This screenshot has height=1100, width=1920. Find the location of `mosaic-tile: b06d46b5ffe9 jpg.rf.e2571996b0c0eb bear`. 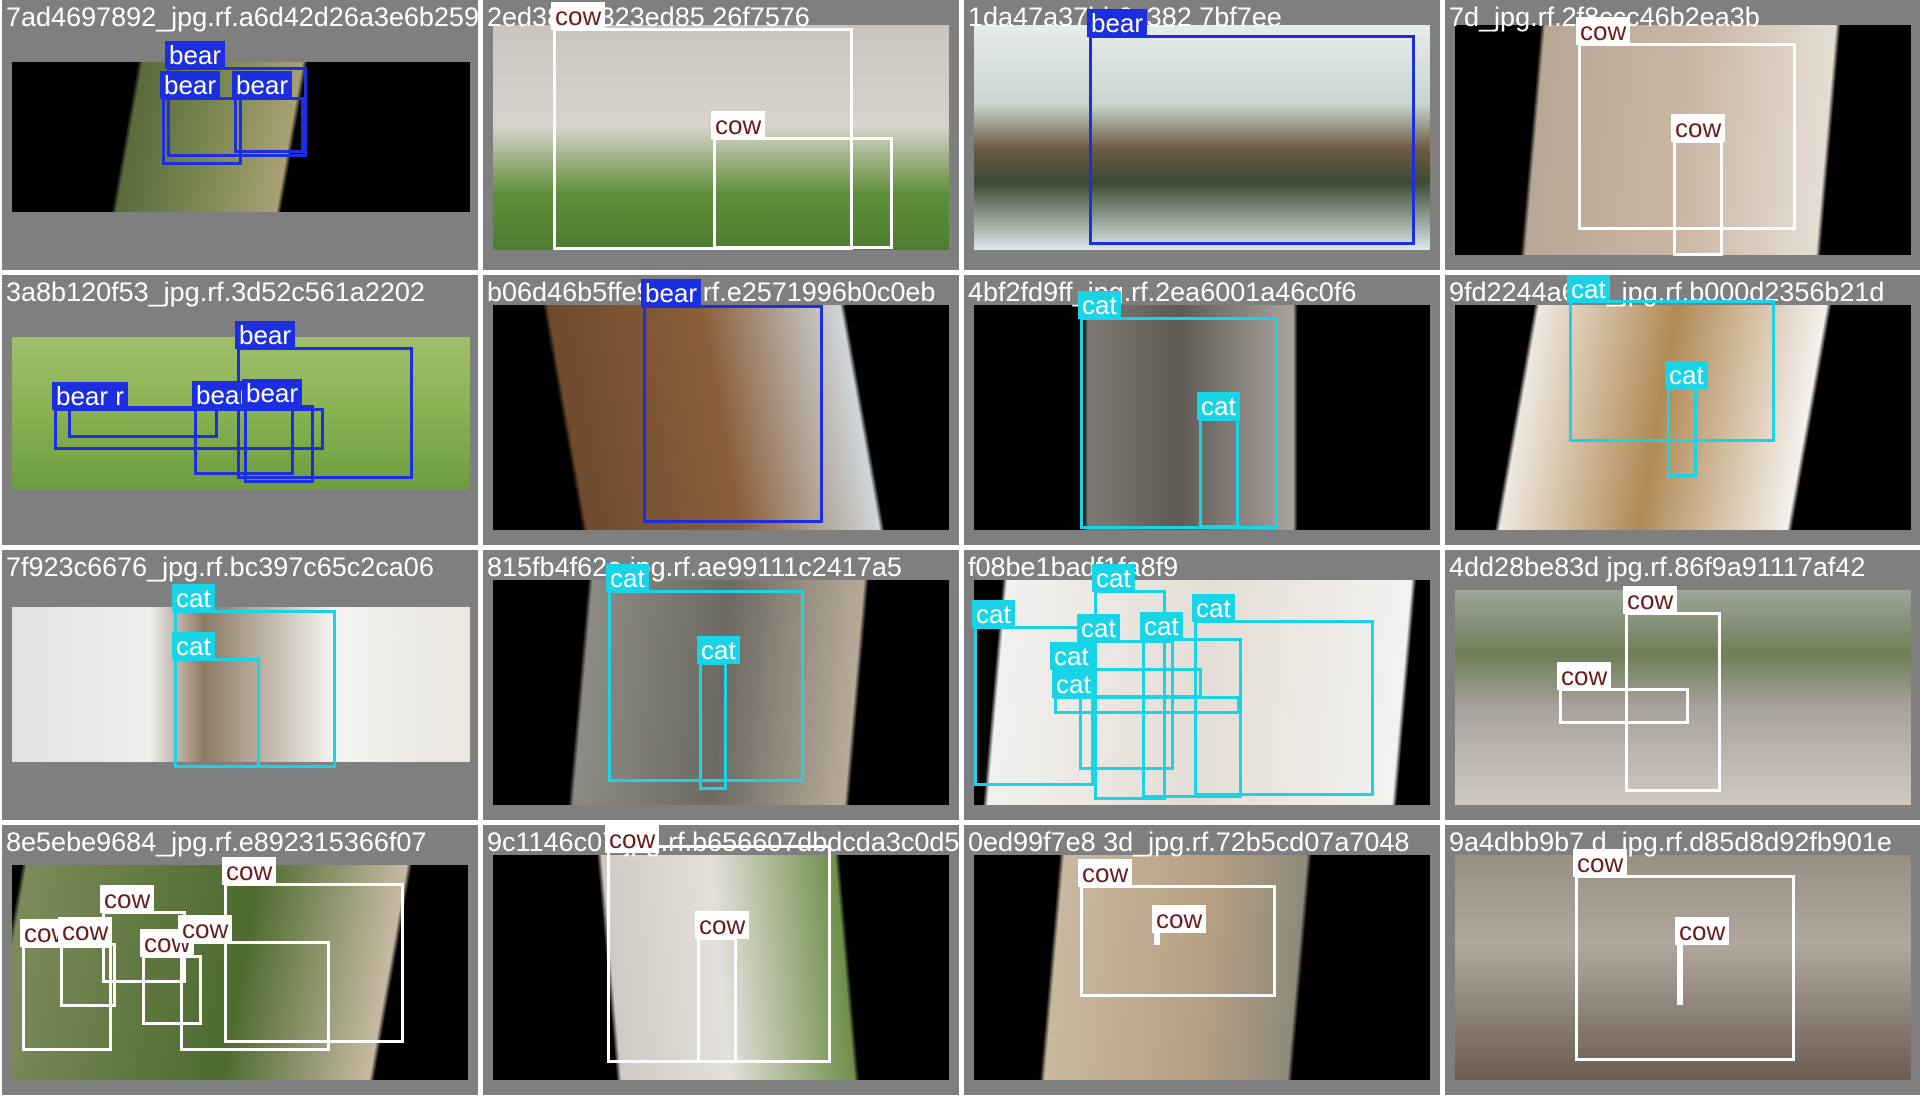

mosaic-tile: b06d46b5ffe9 jpg.rf.e2571996b0c0eb bear is located at coordinates (721, 410).